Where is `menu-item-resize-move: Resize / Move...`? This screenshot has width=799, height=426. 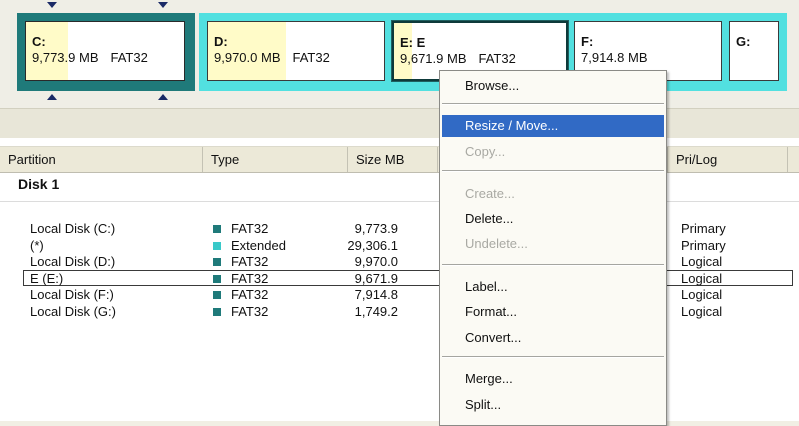
menu-item-resize-move: Resize / Move... is located at coordinates (553, 126).